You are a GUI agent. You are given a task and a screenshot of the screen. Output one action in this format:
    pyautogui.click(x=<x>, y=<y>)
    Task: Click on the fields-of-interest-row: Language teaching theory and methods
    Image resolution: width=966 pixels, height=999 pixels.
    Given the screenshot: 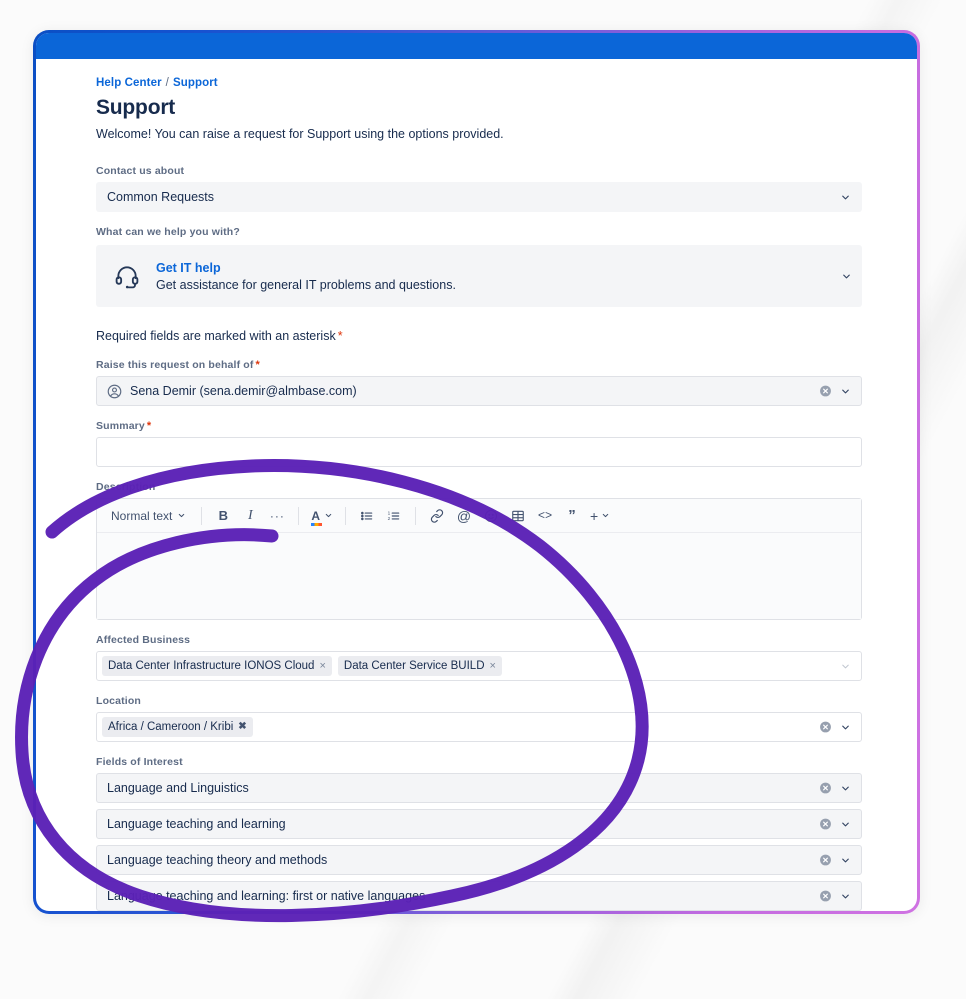 What is the action you would take?
    pyautogui.click(x=479, y=860)
    